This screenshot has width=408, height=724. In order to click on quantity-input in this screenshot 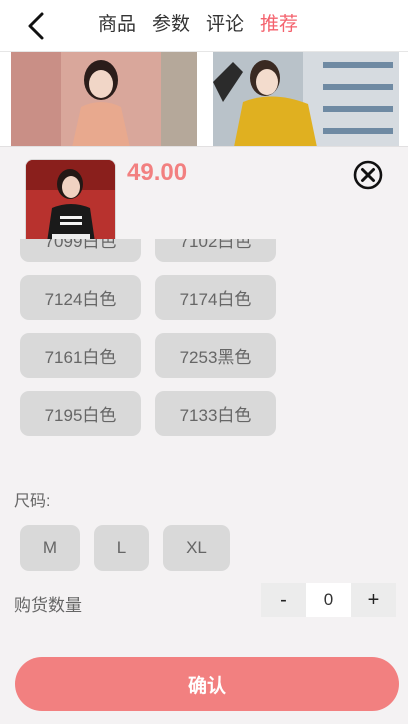, I will do `click(328, 600)`.